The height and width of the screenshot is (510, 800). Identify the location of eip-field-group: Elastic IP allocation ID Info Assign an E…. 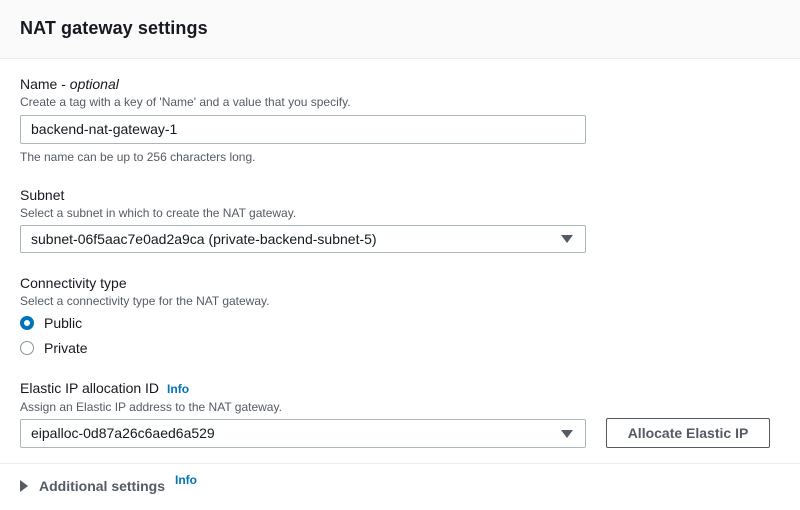
(151, 397).